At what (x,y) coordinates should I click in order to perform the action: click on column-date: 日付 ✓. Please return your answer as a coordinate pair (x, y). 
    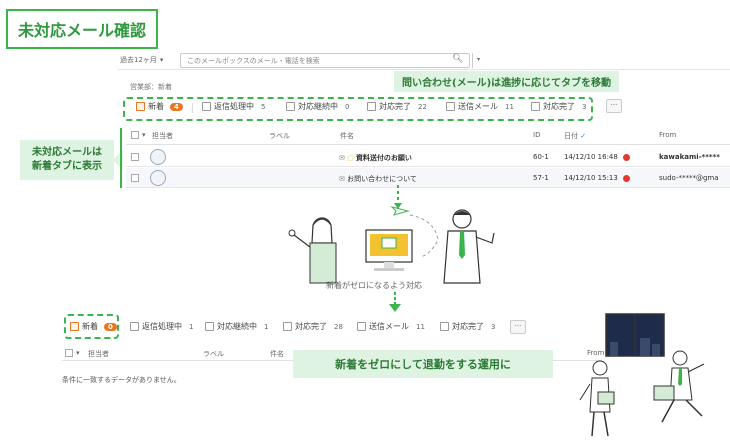
    Looking at the image, I should click on (575, 136).